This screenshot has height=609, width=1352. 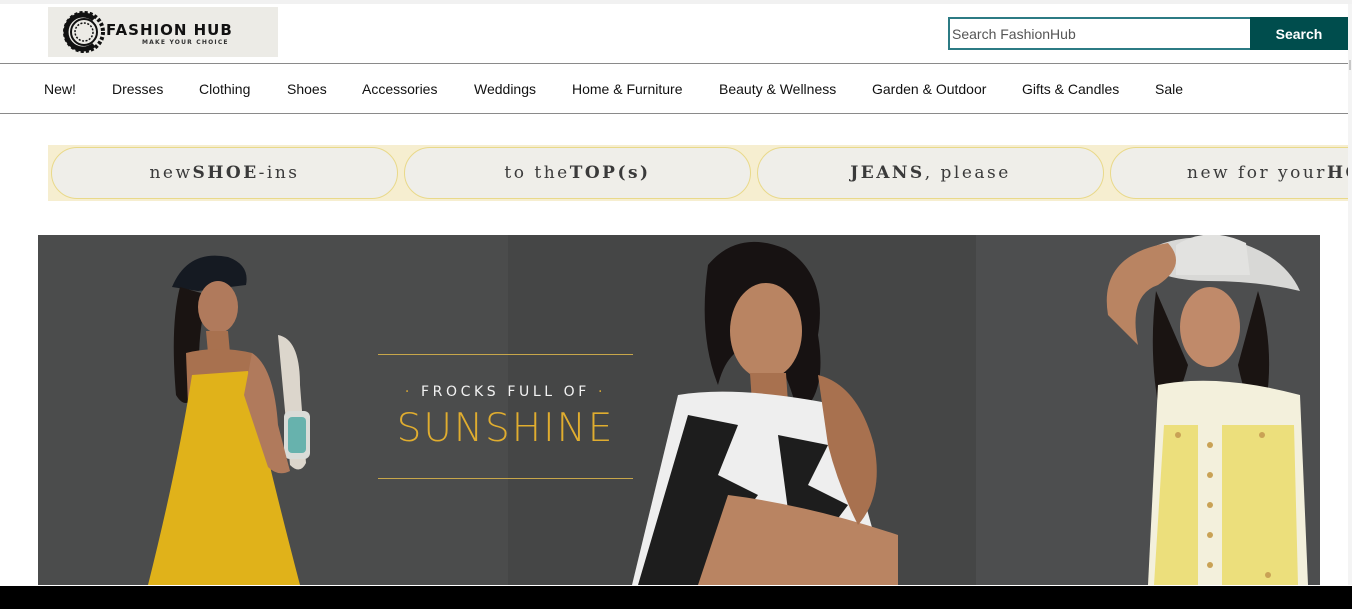 I want to click on brand-tagline: MAKE YOUR CHOICE, so click(x=185, y=42).